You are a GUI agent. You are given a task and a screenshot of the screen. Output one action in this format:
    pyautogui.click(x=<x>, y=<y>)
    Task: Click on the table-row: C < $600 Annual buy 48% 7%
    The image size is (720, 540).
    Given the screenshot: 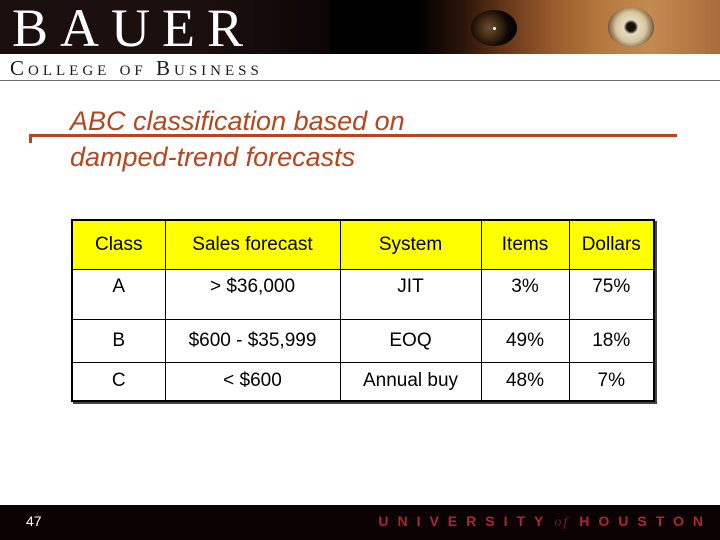 What is the action you would take?
    pyautogui.click(x=363, y=381)
    